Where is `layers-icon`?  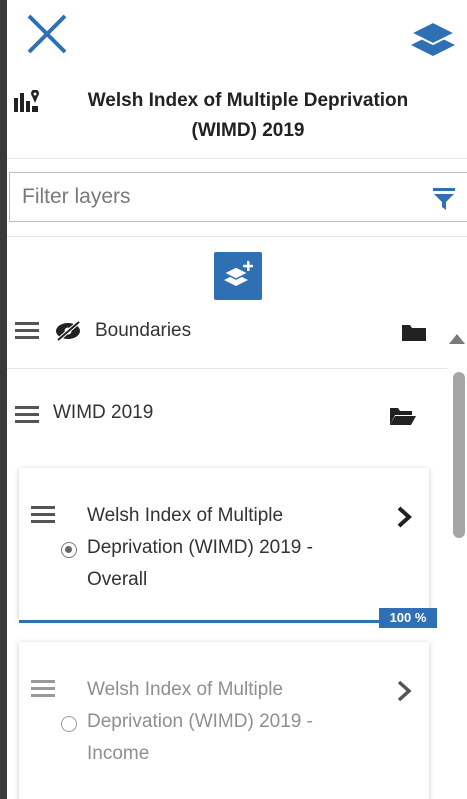
layers-icon is located at coordinates (433, 38).